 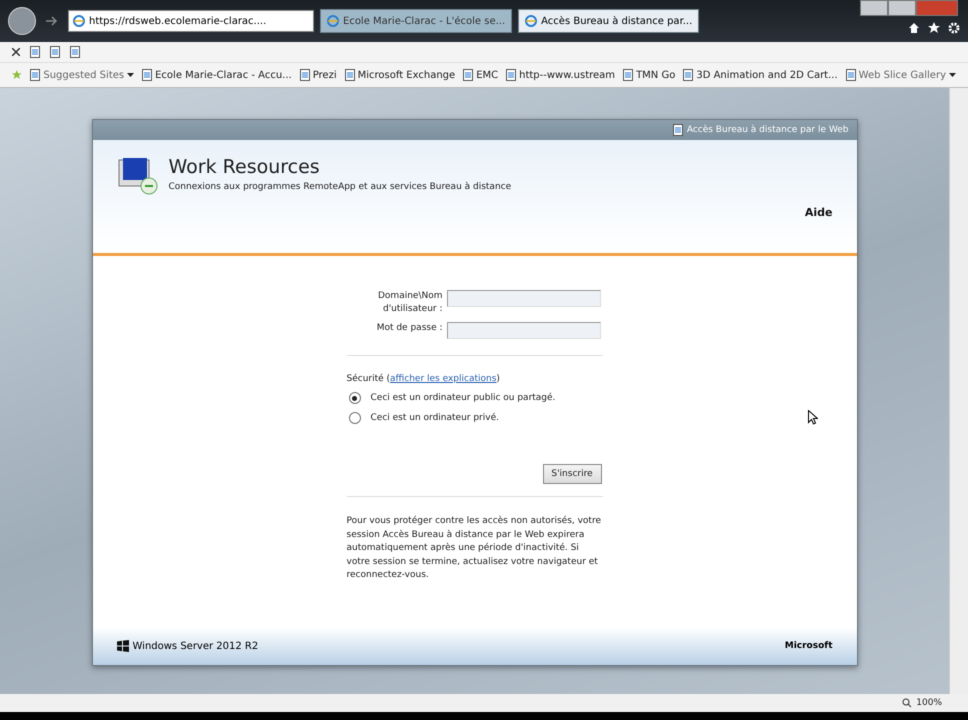 What do you see at coordinates (572, 474) in the screenshot?
I see `sign-in-button: S'inscrire` at bounding box center [572, 474].